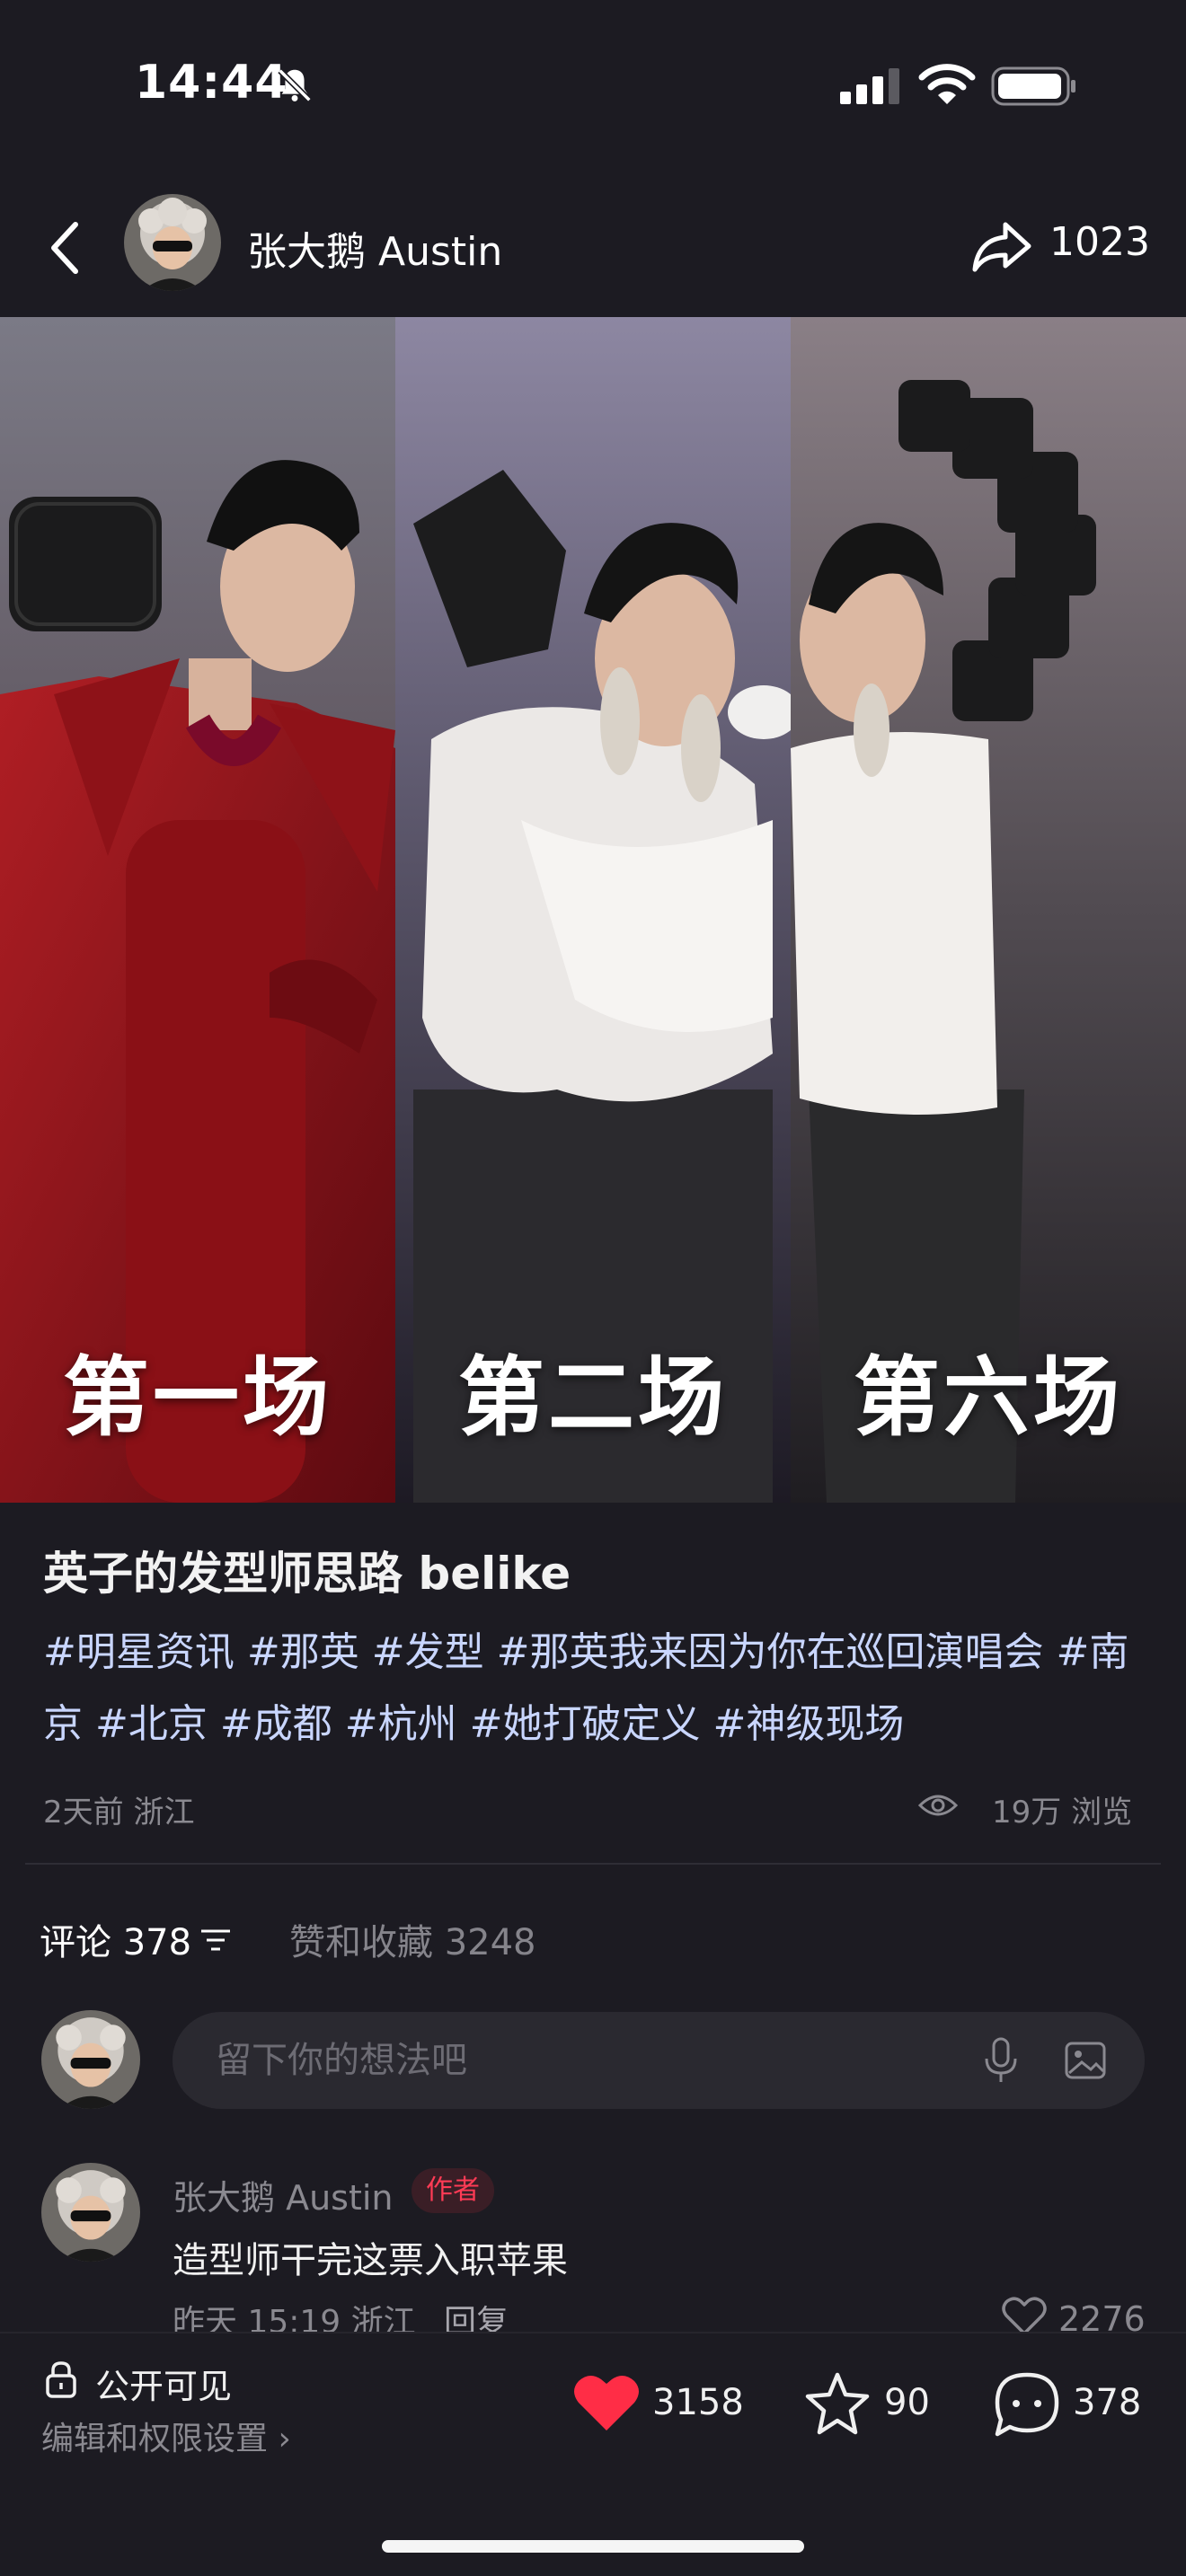  Describe the element at coordinates (303, 1652) in the screenshot. I see `hashtag: #那英` at that location.